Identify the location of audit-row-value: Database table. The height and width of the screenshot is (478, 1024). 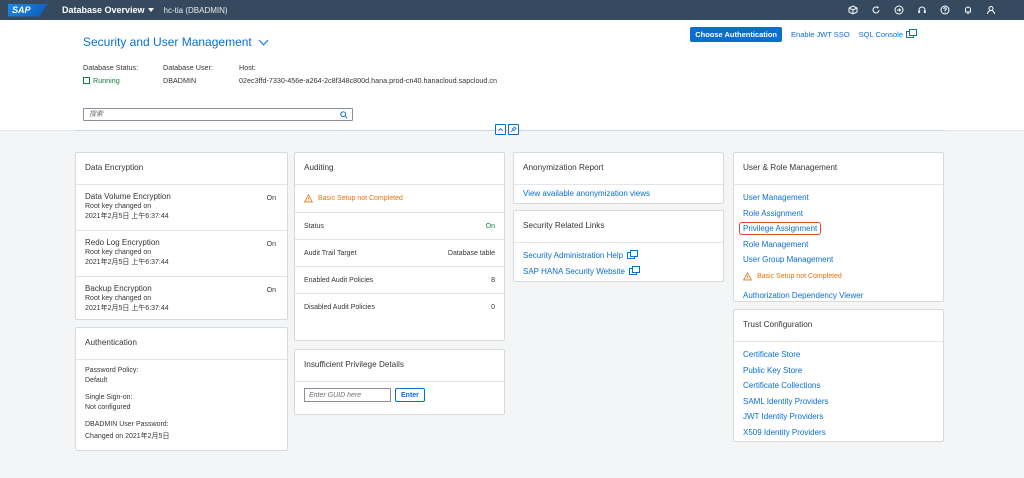
(471, 253).